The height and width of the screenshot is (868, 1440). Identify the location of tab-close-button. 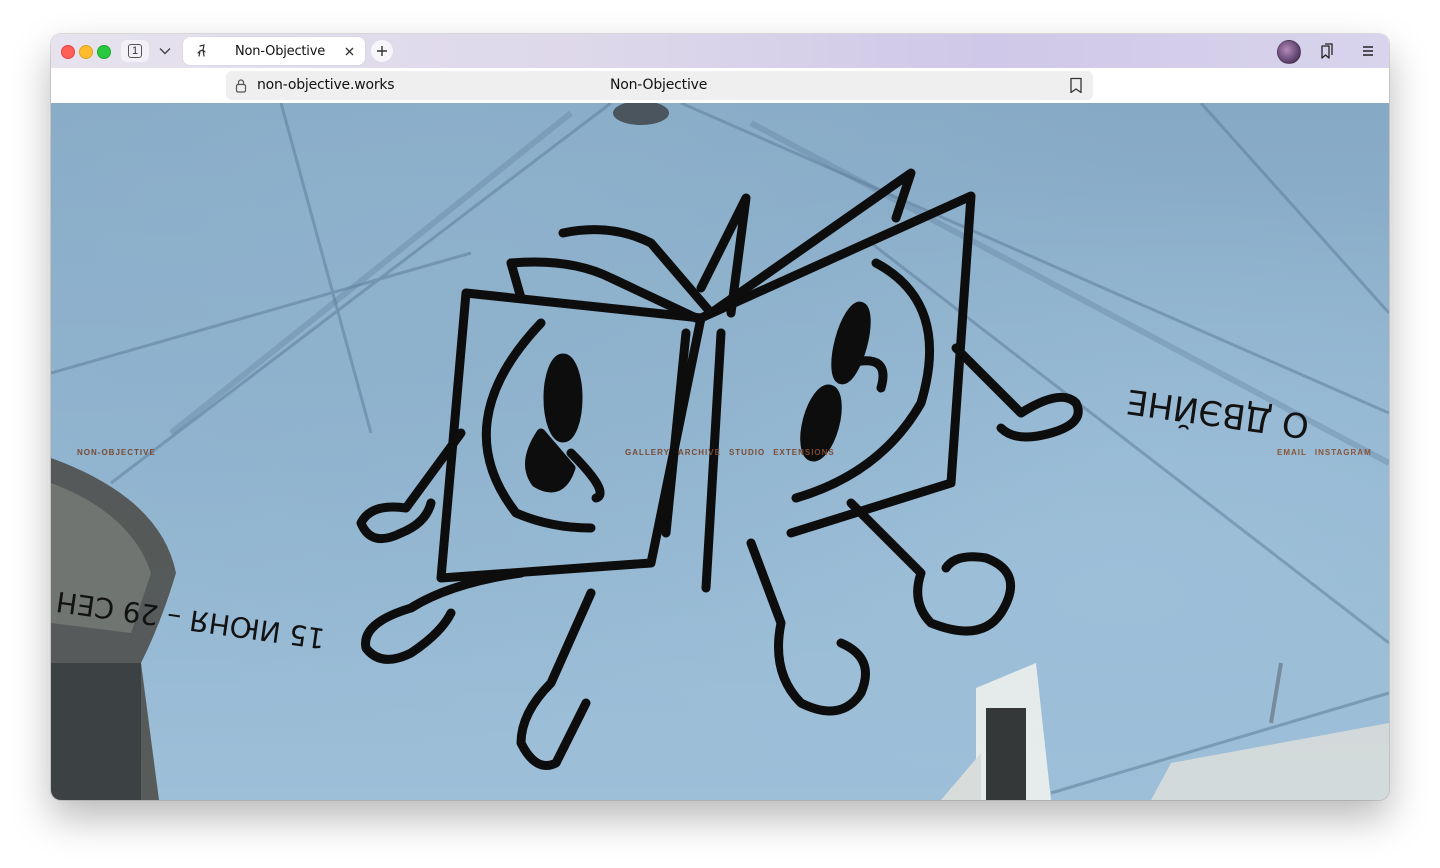
(349, 51).